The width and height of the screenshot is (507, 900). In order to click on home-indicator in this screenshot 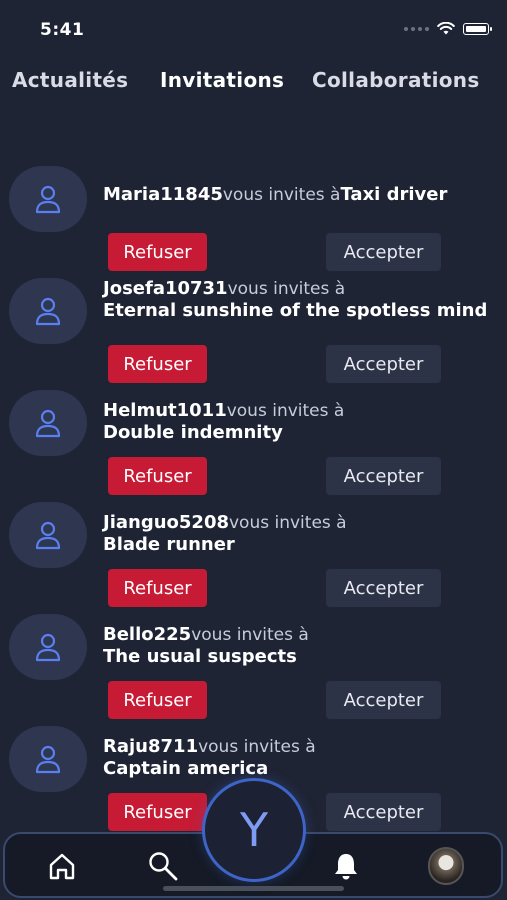, I will do `click(253, 888)`.